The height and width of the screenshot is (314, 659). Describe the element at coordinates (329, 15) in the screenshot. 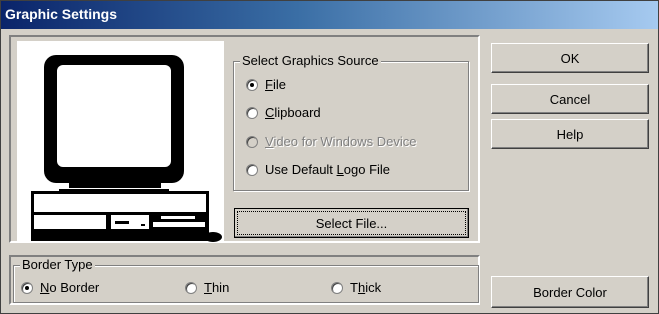

I see `title-bar: Graphic Settings` at that location.